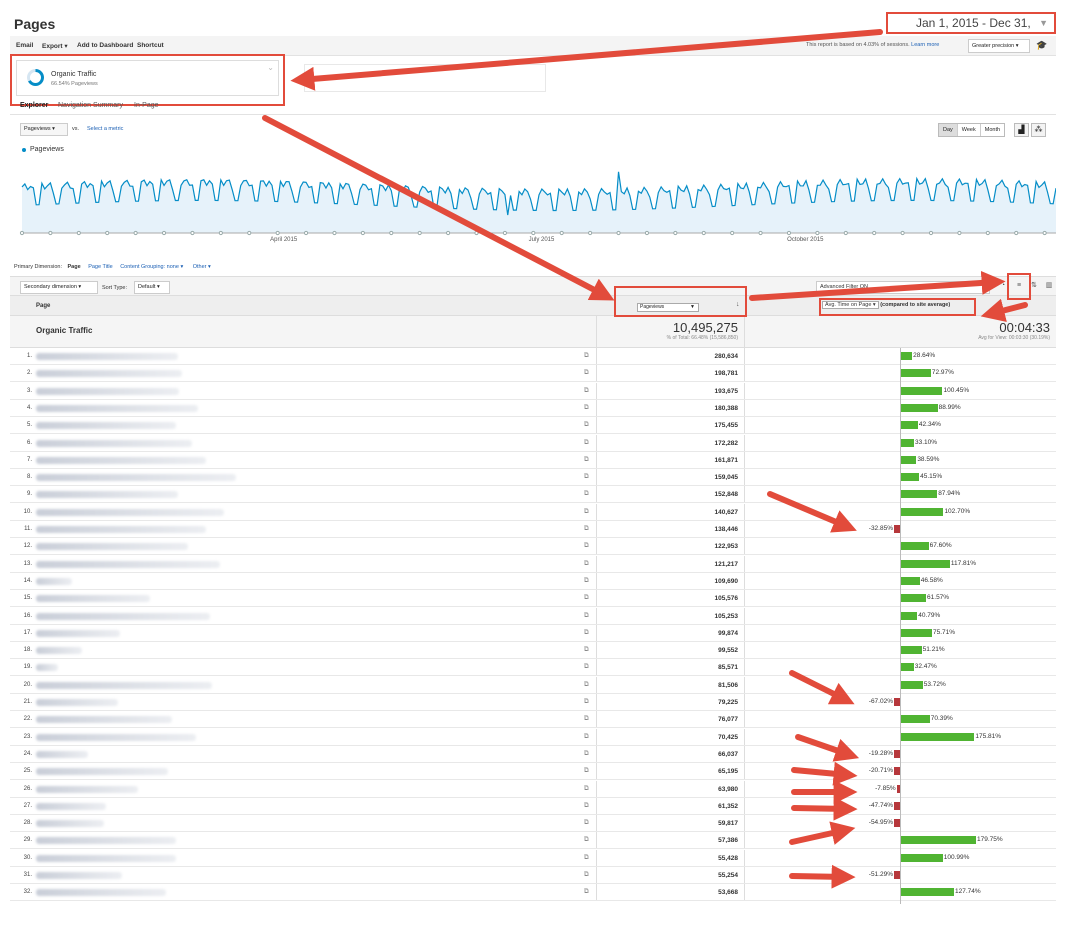 The height and width of the screenshot is (932, 1076). Describe the element at coordinates (885, 788) in the screenshot. I see `comparison-percent: -7.85%` at that location.